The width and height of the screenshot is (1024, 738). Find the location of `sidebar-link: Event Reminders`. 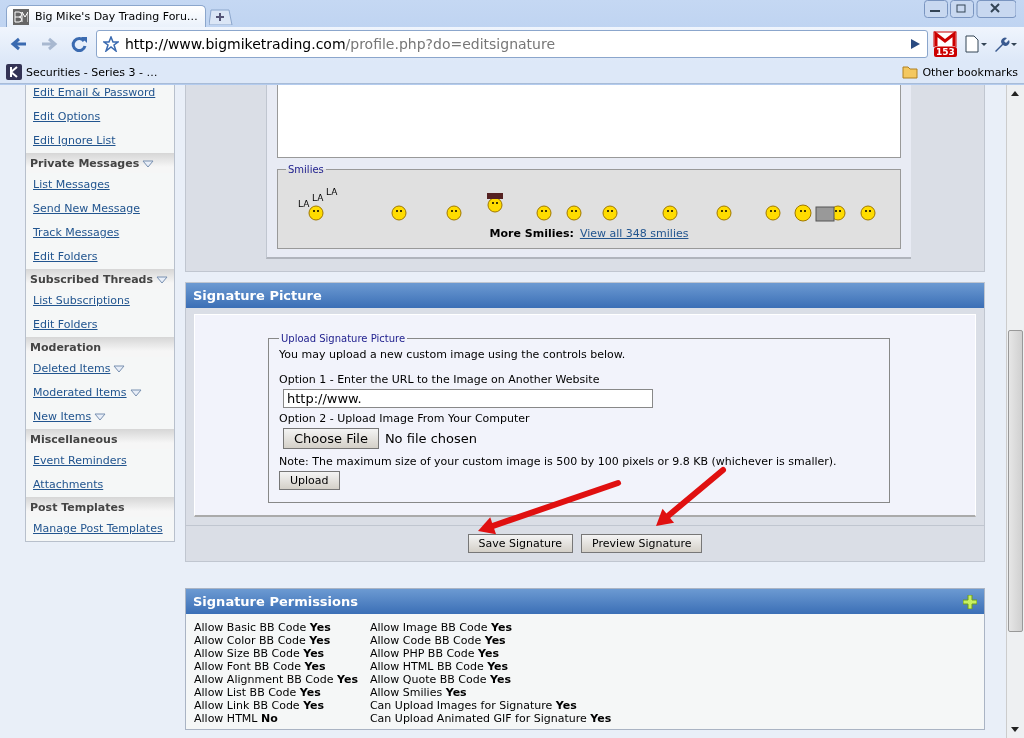

sidebar-link: Event Reminders is located at coordinates (80, 460).